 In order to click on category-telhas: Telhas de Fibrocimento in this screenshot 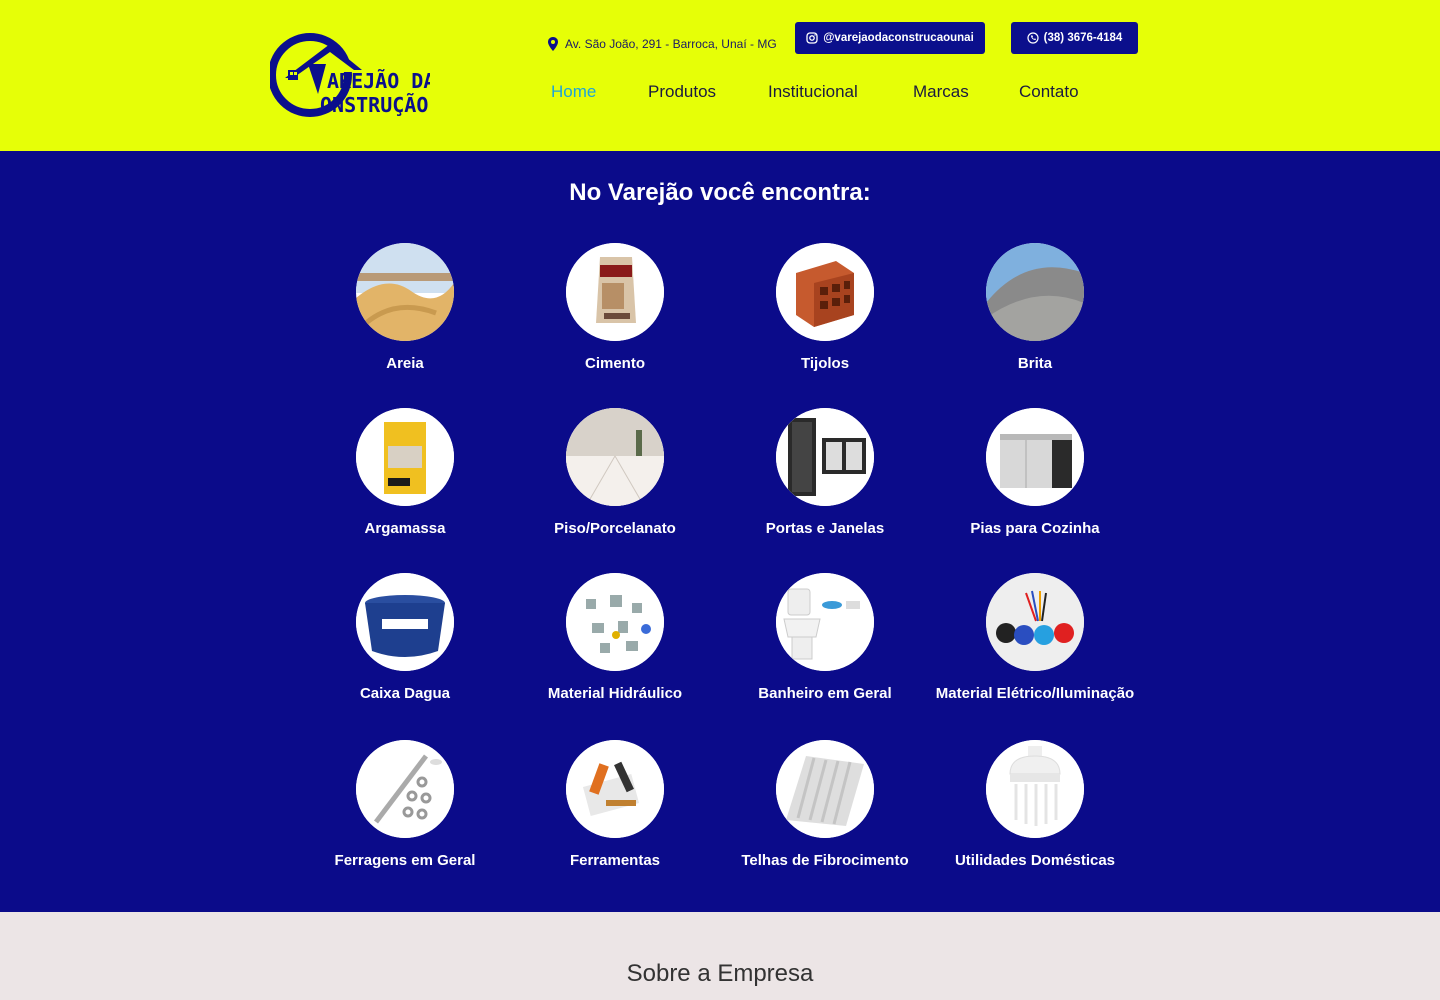, I will do `click(825, 804)`.